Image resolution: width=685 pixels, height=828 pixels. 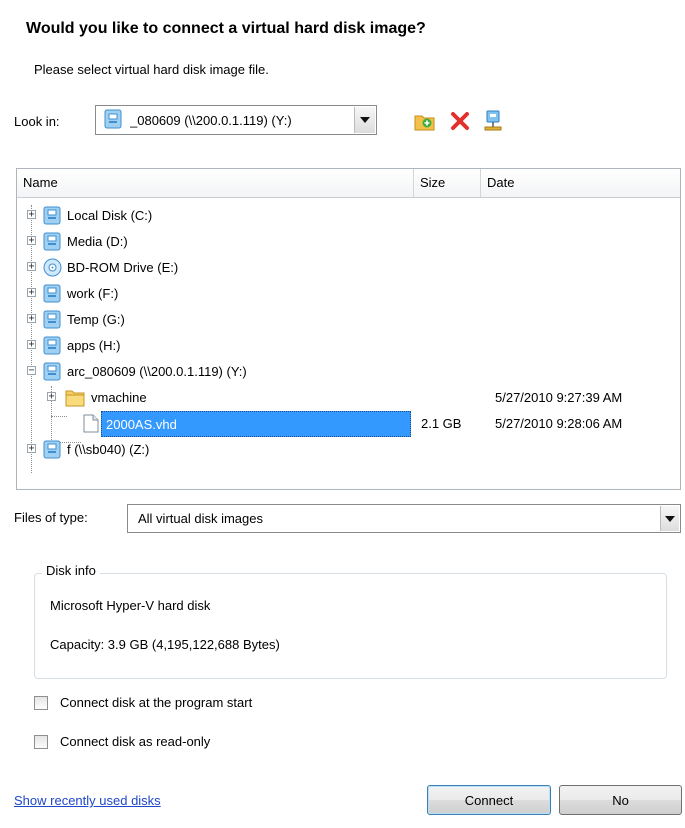 What do you see at coordinates (348, 346) in the screenshot?
I see `tree-row-apps-h: + apps (H:)` at bounding box center [348, 346].